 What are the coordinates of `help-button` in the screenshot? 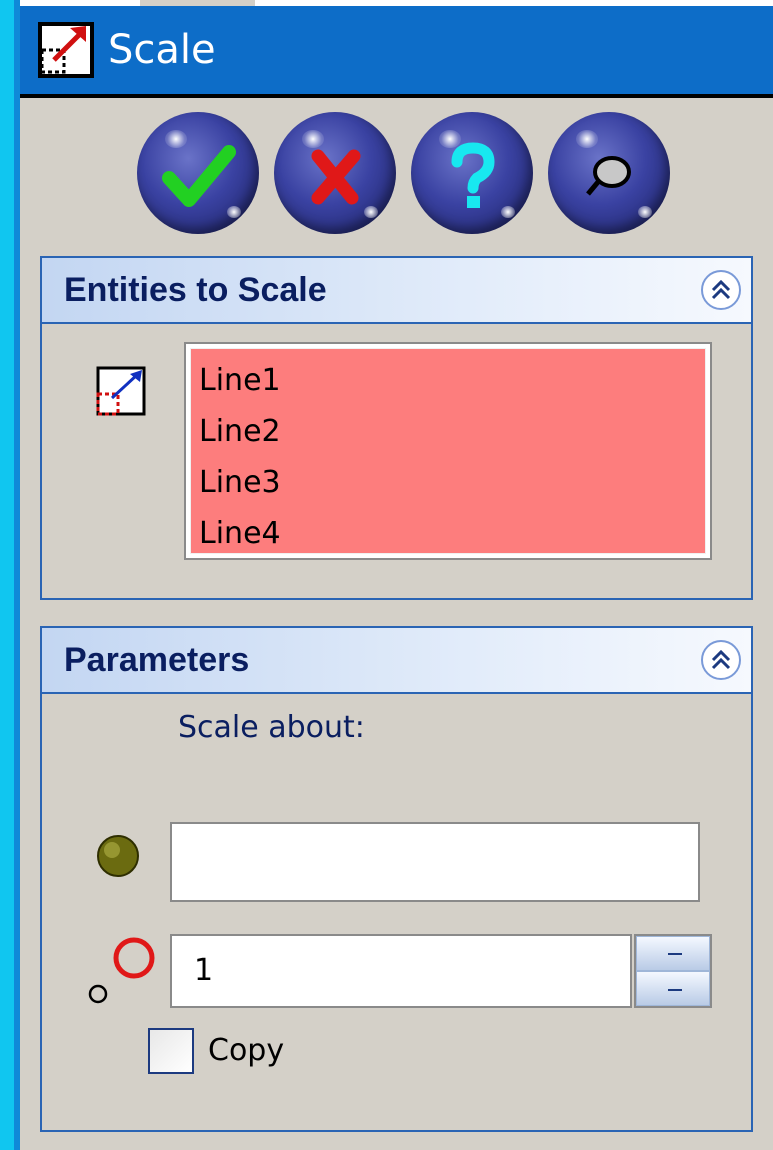 It's located at (472, 173).